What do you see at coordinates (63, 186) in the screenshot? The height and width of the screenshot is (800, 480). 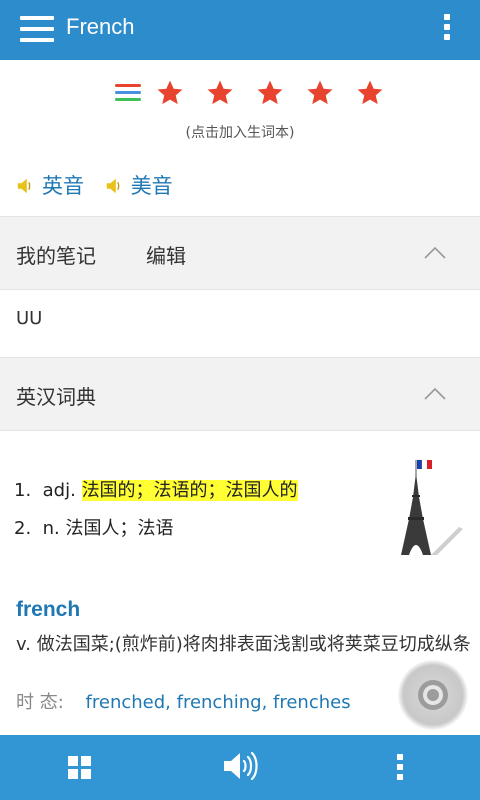 I see `uk-label: 英音` at bounding box center [63, 186].